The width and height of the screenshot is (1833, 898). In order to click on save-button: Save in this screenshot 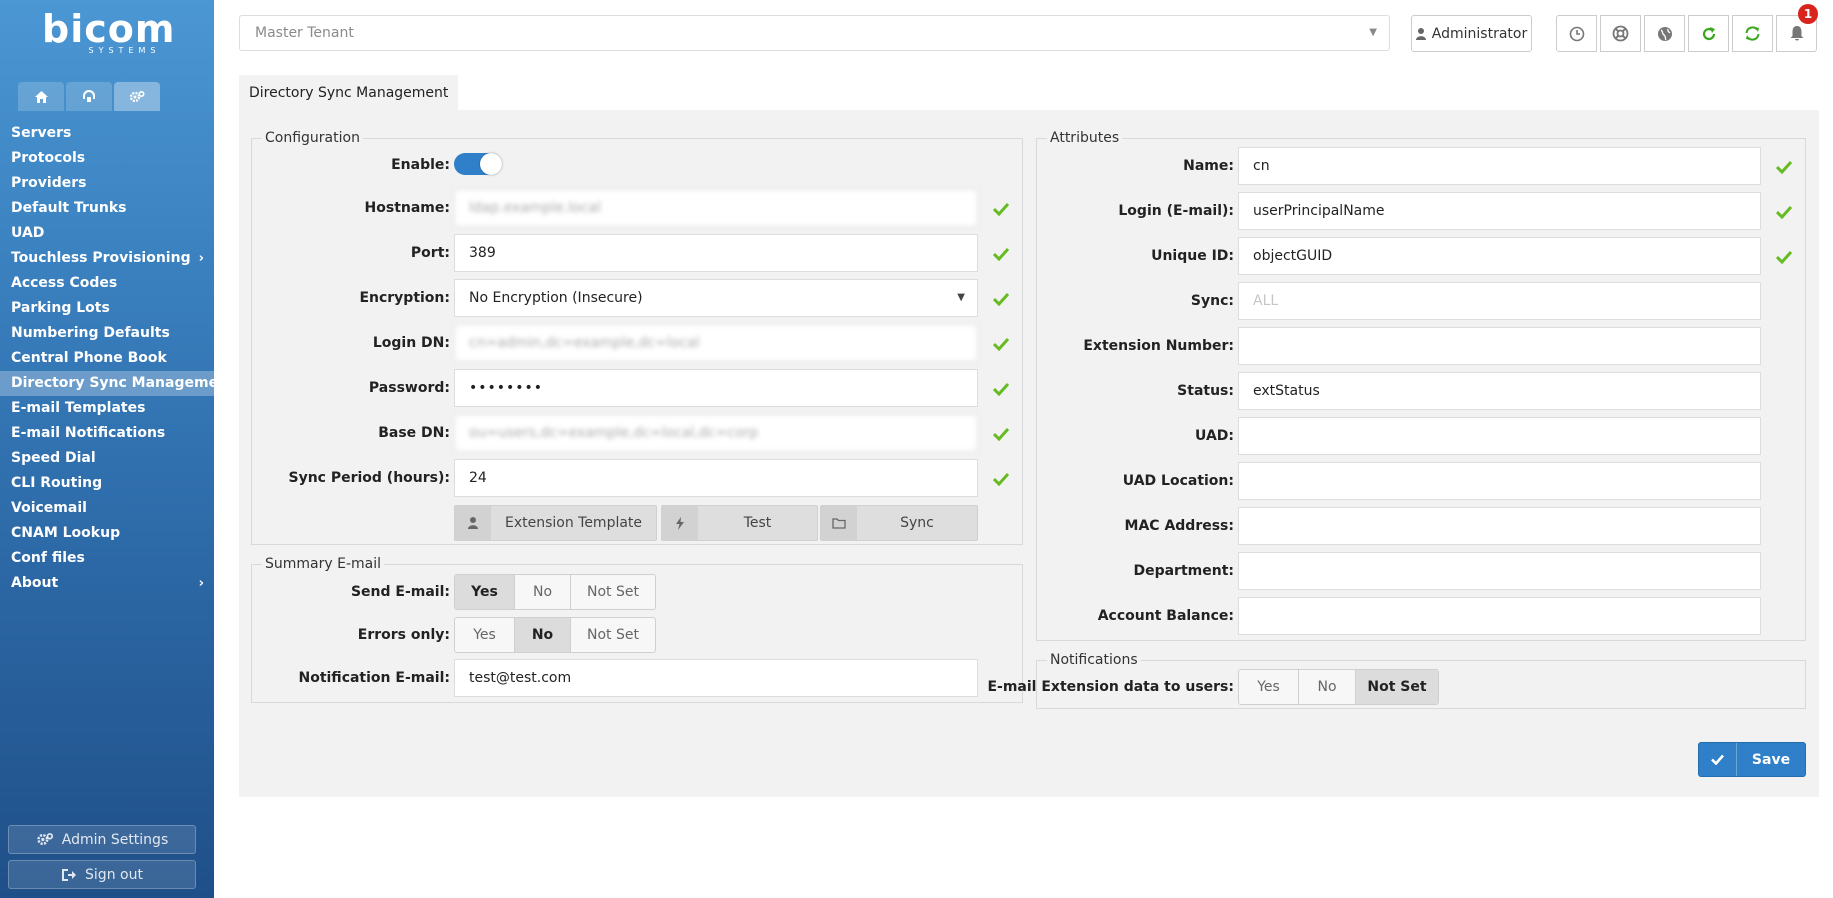, I will do `click(1752, 759)`.